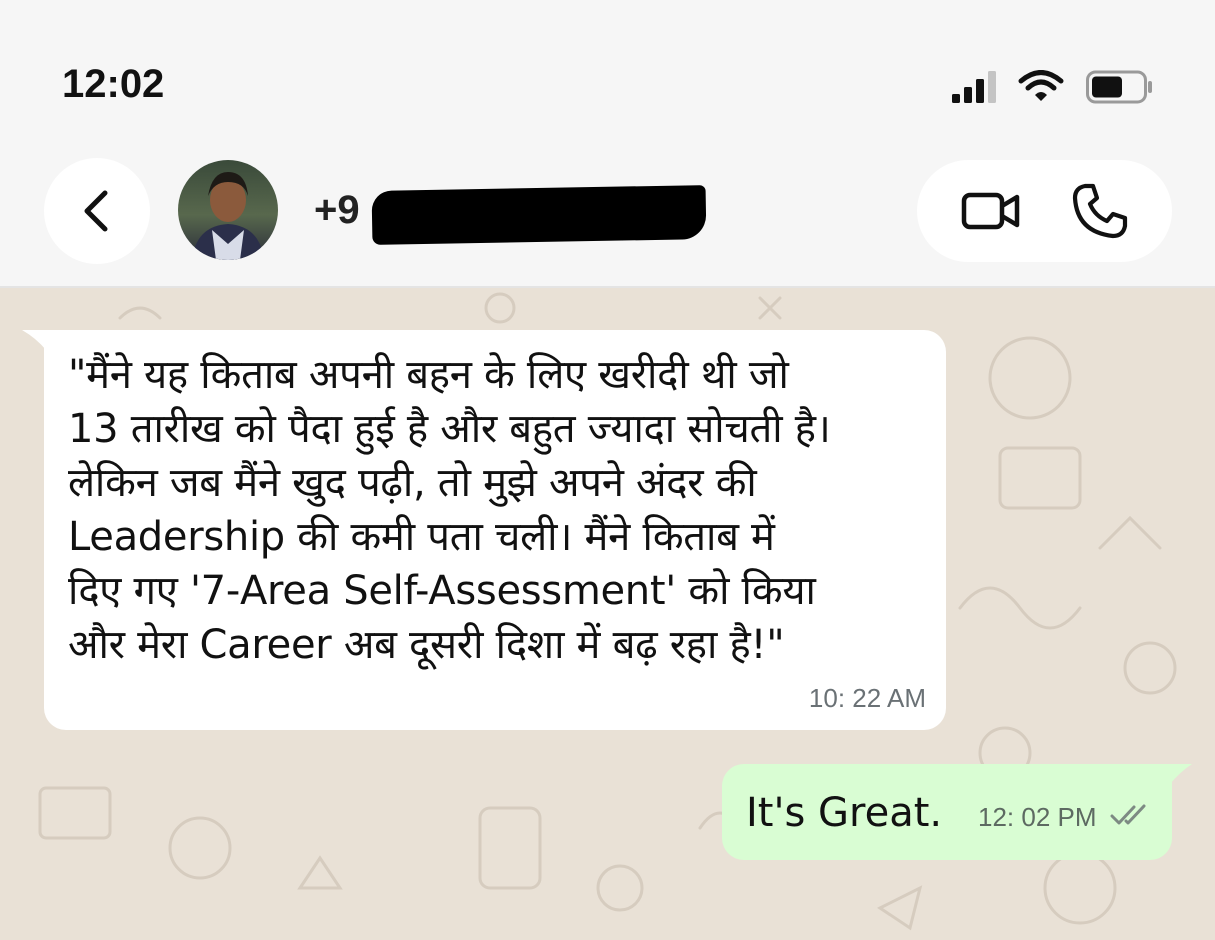 This screenshot has height=940, width=1215. I want to click on wifi-icon, so click(1041, 85).